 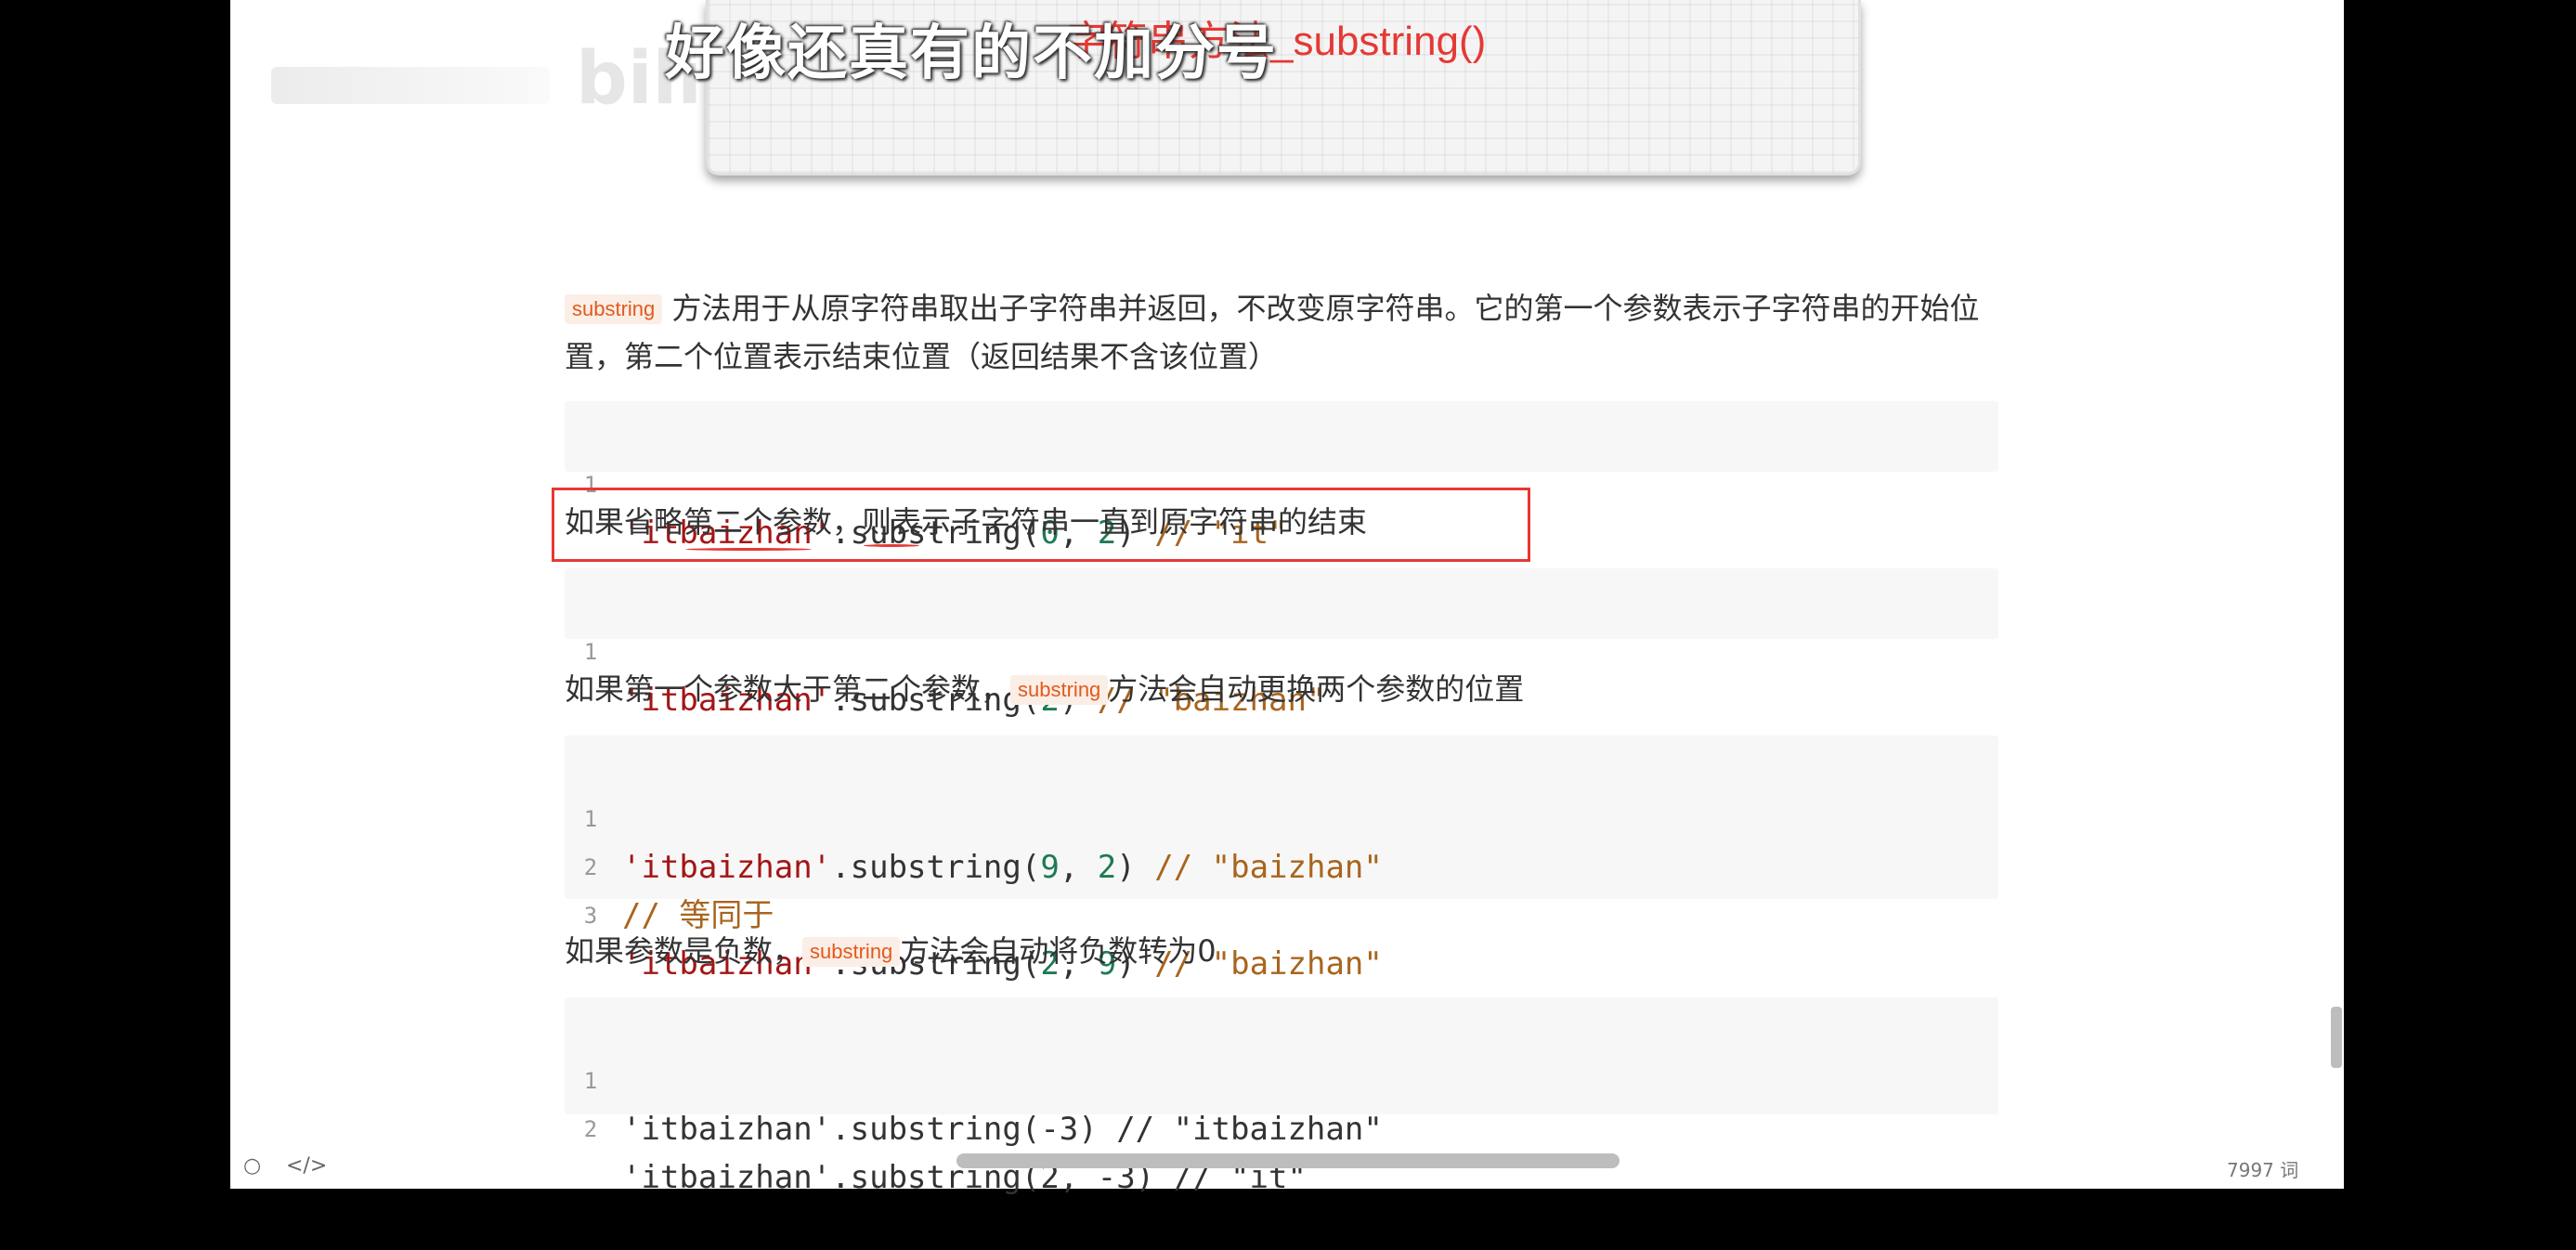 What do you see at coordinates (1281, 649) in the screenshot?
I see `code-line: 1 'itbaizhan'.substring(2) // "baizhan"` at bounding box center [1281, 649].